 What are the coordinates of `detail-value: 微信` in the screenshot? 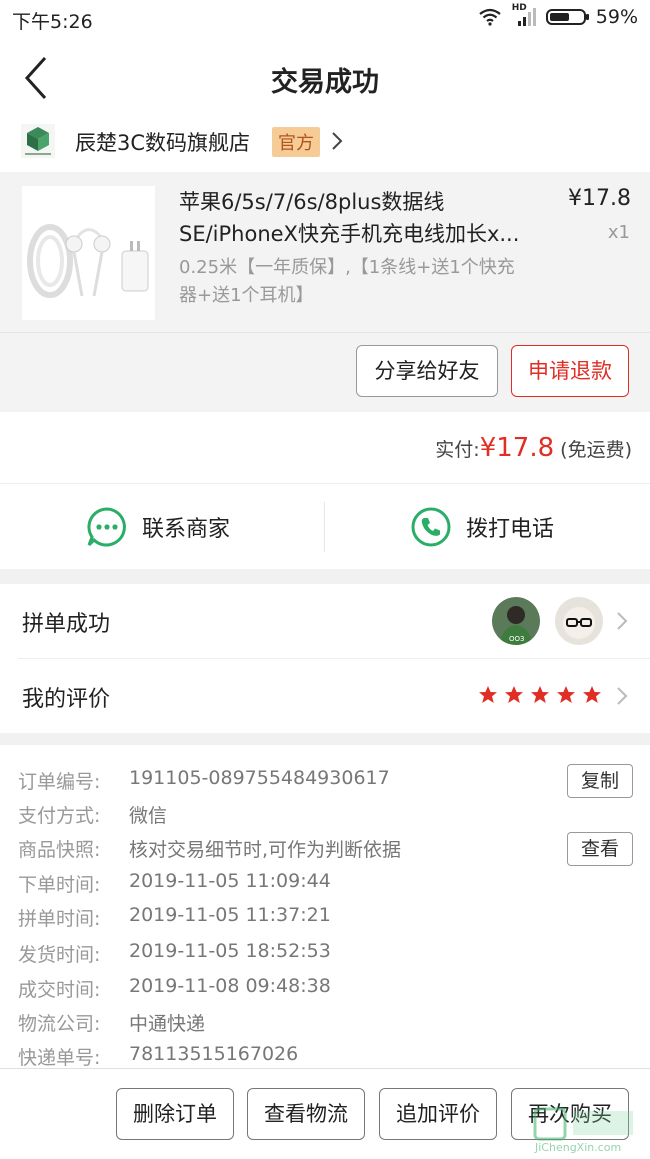 It's located at (148, 816).